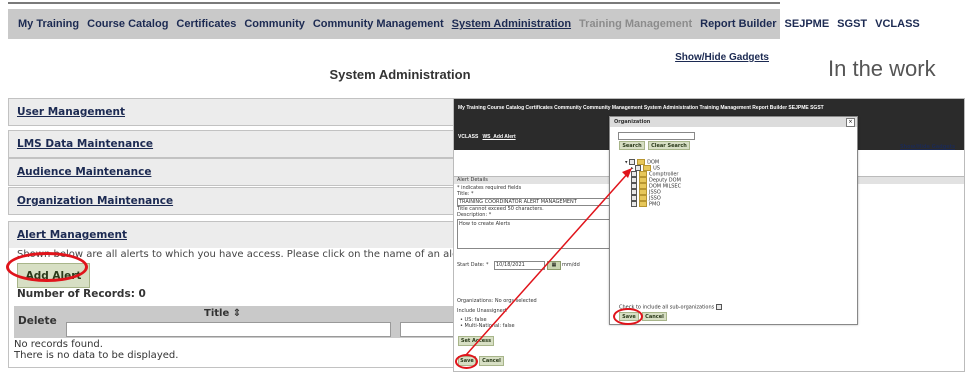 The height and width of the screenshot is (372, 966). I want to click on inset-desc-input: How to create Alerts, so click(534, 234).